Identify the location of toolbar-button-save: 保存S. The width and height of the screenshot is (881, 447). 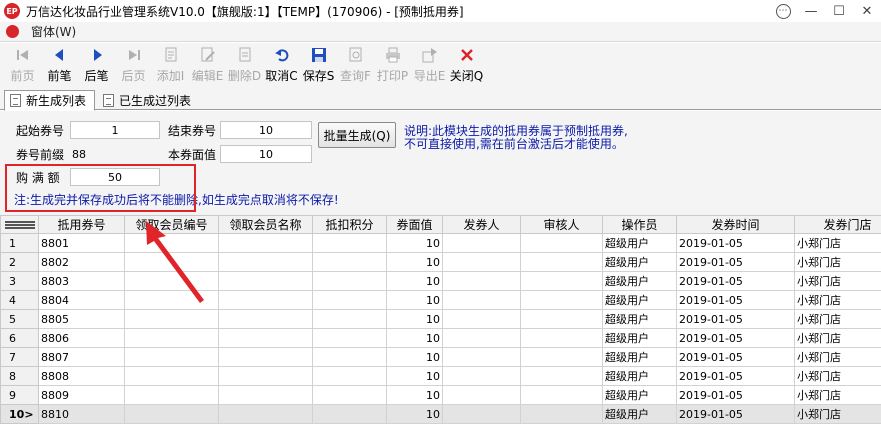
(318, 65).